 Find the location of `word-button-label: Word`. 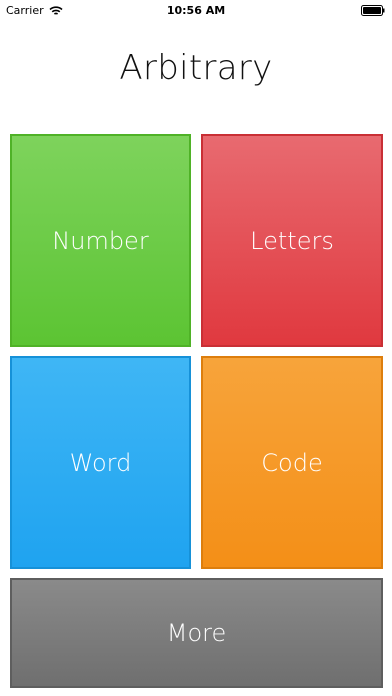

word-button-label: Word is located at coordinates (100, 462).